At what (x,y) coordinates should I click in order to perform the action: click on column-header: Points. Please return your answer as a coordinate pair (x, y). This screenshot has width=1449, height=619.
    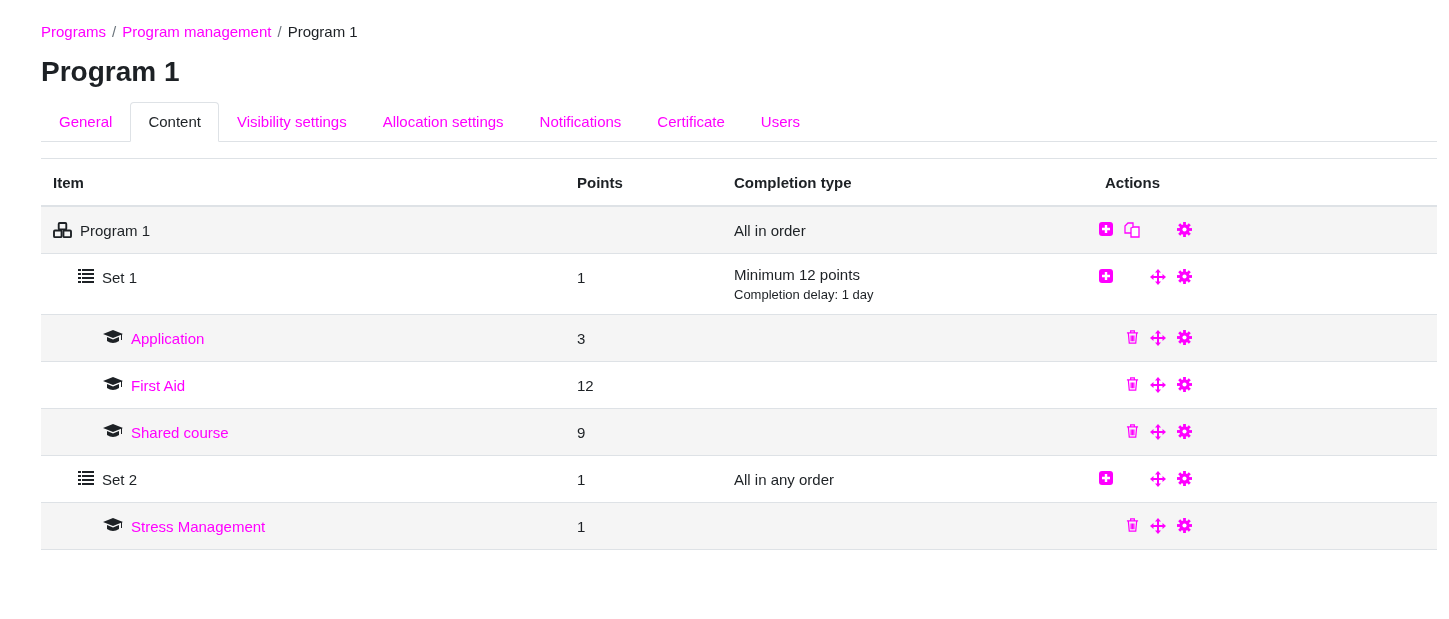
    Looking at the image, I should click on (600, 182).